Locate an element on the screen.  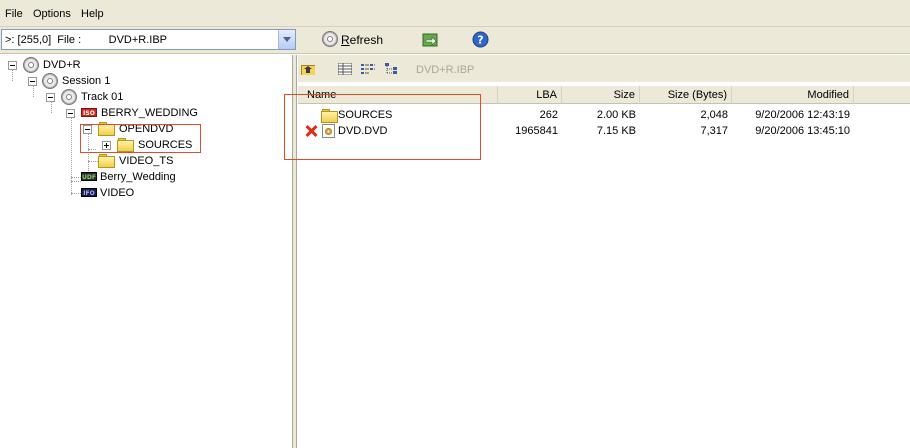
column-header-modified: Modified is located at coordinates (793, 95).